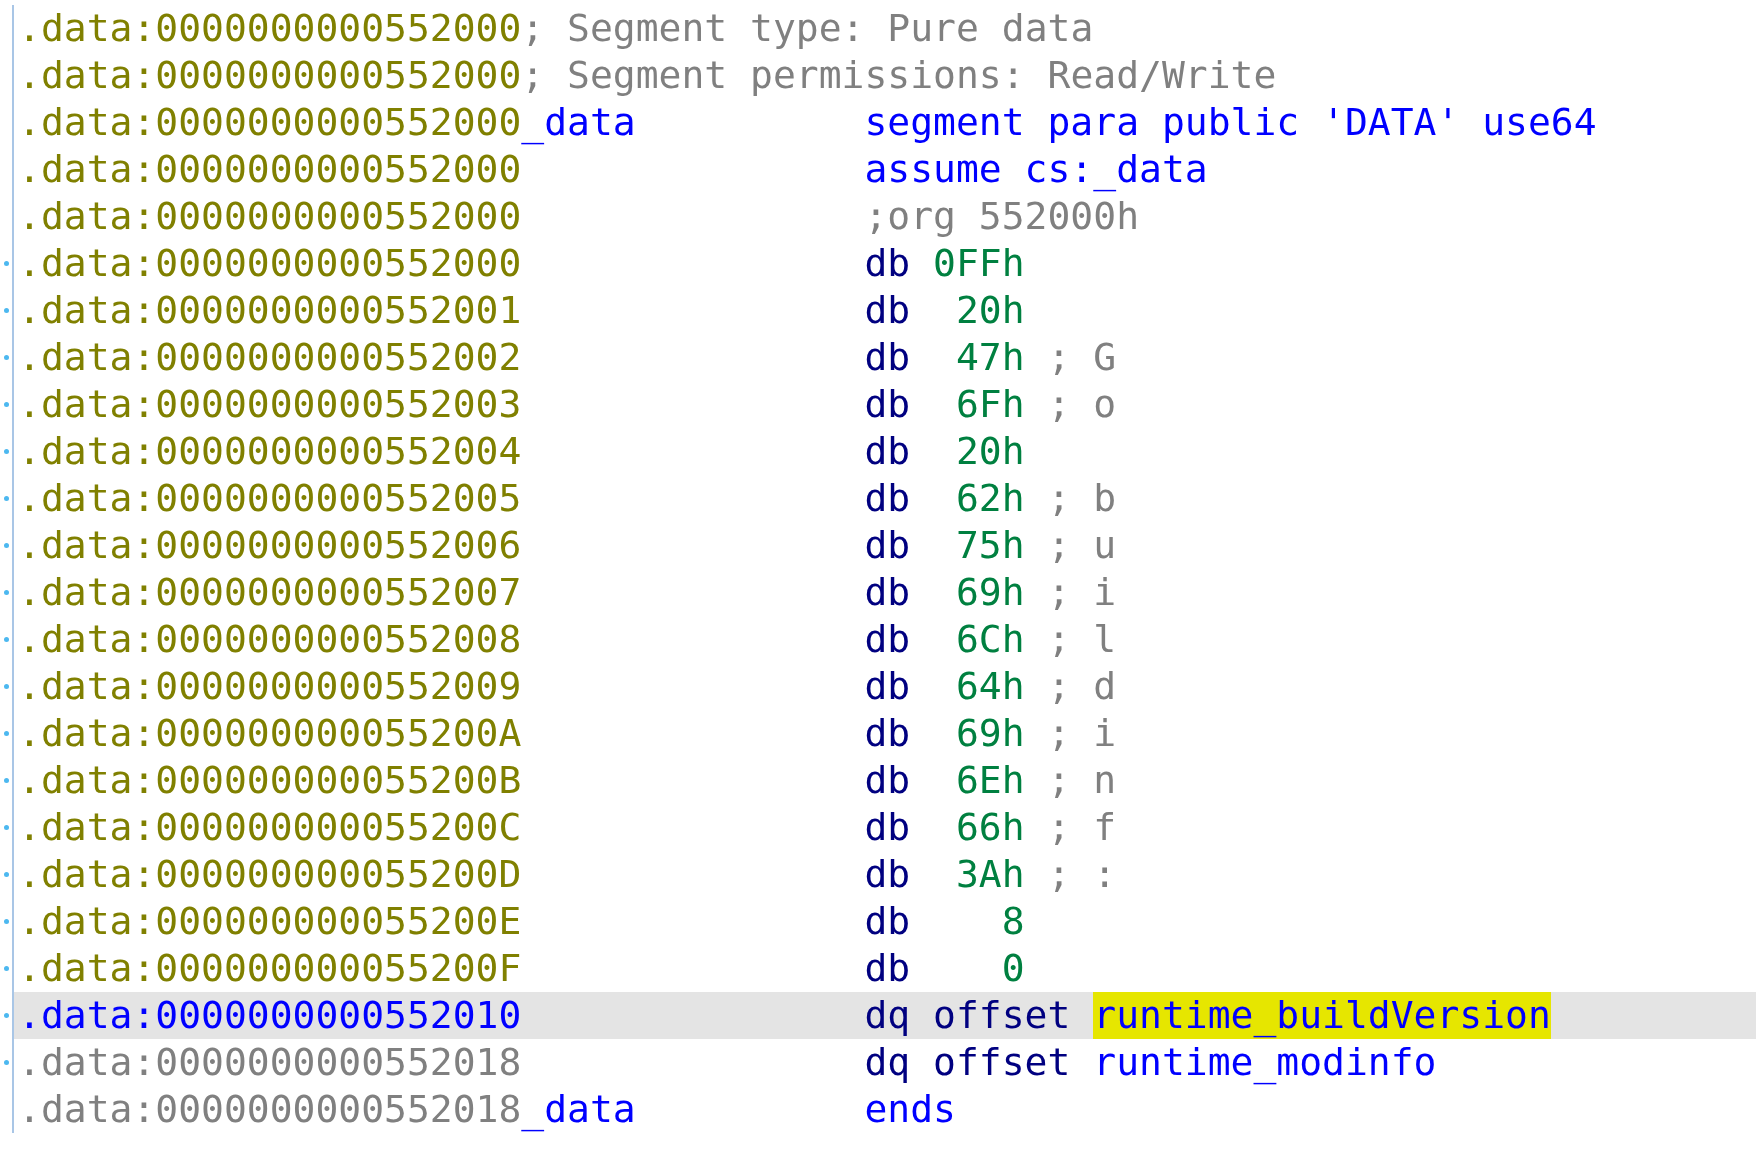 The image size is (1756, 1149). What do you see at coordinates (1082, 827) in the screenshot?
I see `comment-text: ; f` at bounding box center [1082, 827].